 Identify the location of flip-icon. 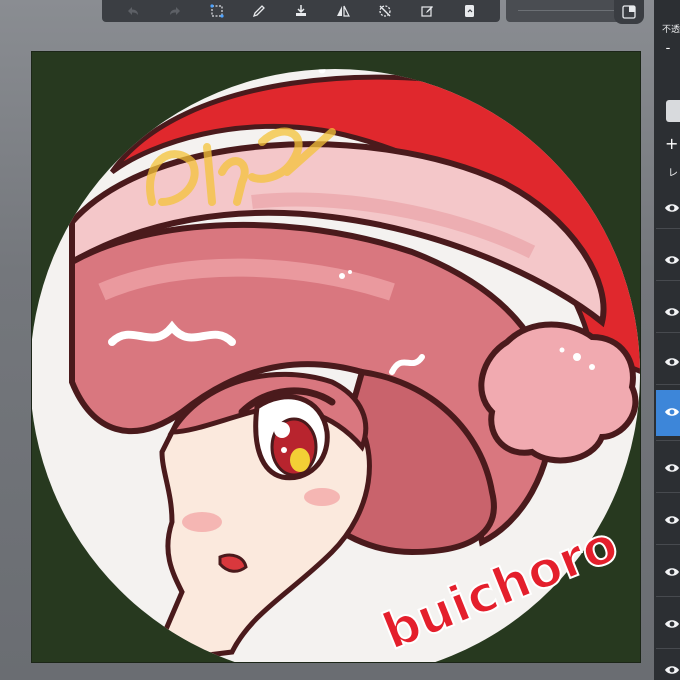
(343, 11).